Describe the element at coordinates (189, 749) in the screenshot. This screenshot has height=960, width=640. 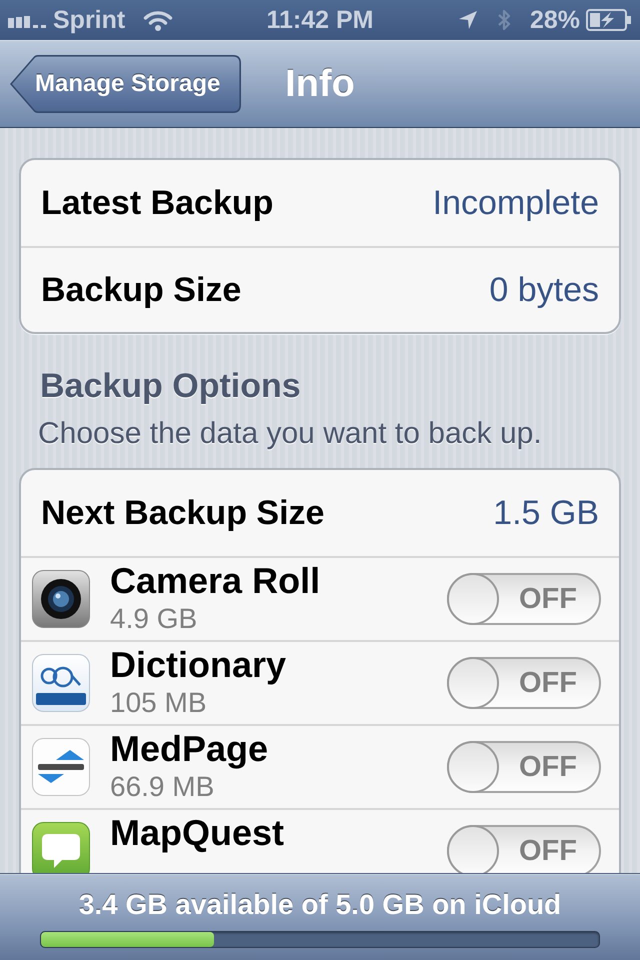
I see `app-name: MedPage` at that location.